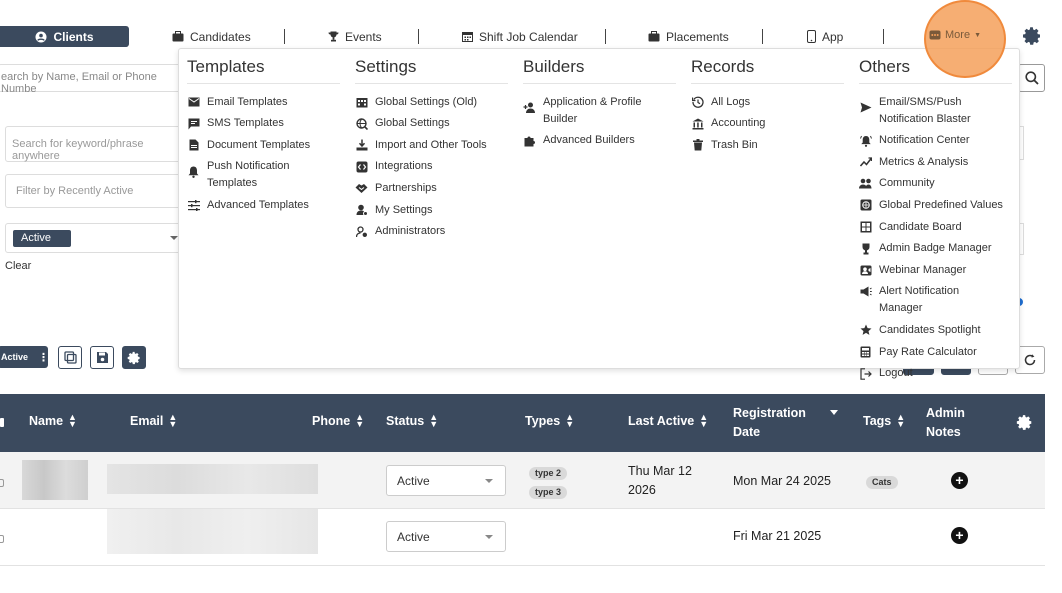 The height and width of the screenshot is (593, 1062). Describe the element at coordinates (247, 101) in the screenshot. I see `menu-item-label: Email Templates` at that location.